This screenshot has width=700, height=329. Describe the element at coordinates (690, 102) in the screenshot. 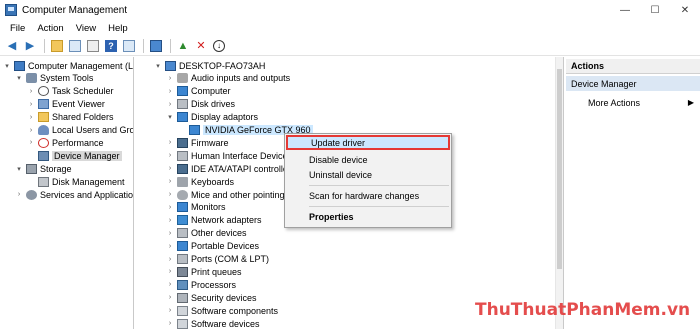

I see `submenu-arrow-icon: ▶` at that location.